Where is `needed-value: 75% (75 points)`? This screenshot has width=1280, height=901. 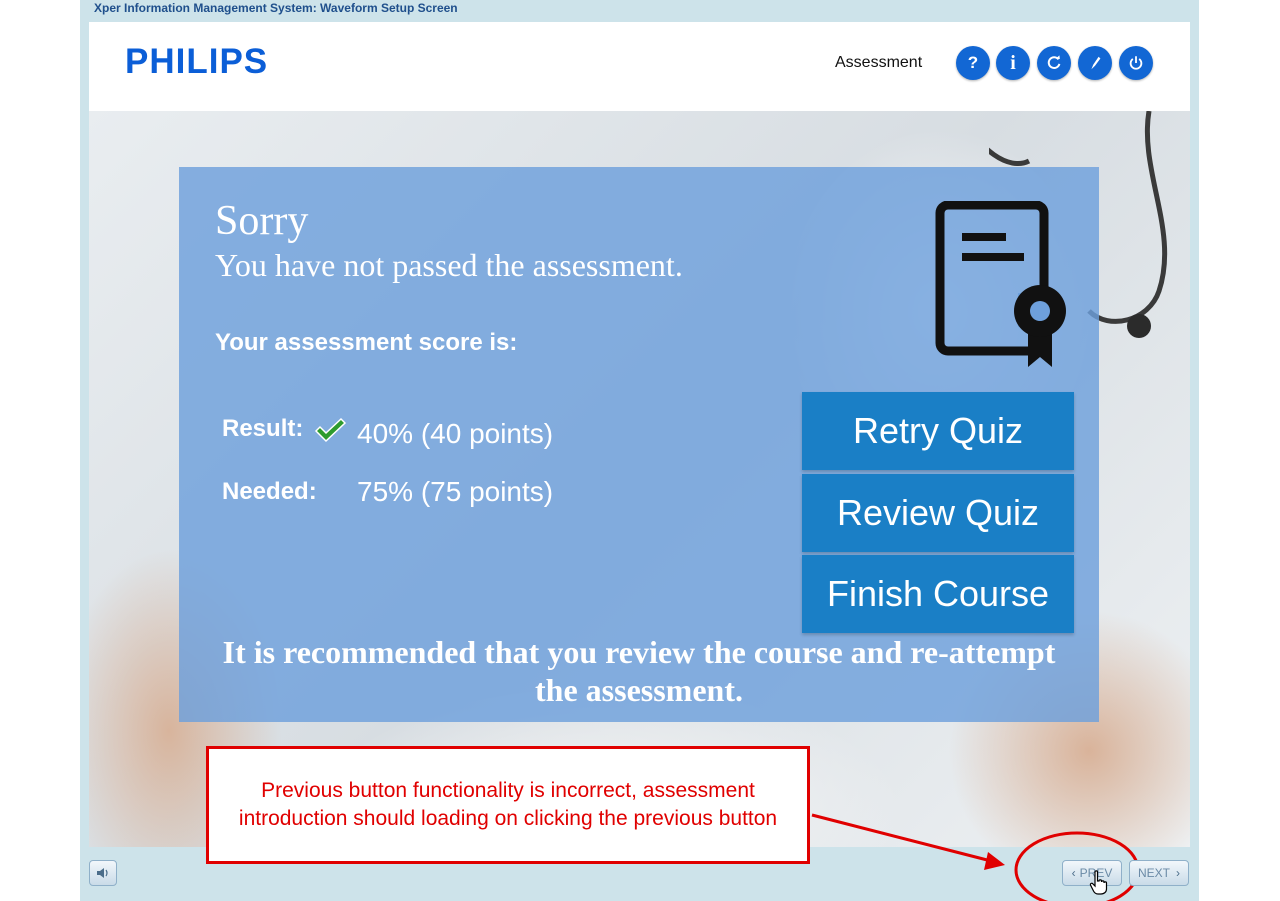 needed-value: 75% (75 points) is located at coordinates (455, 491).